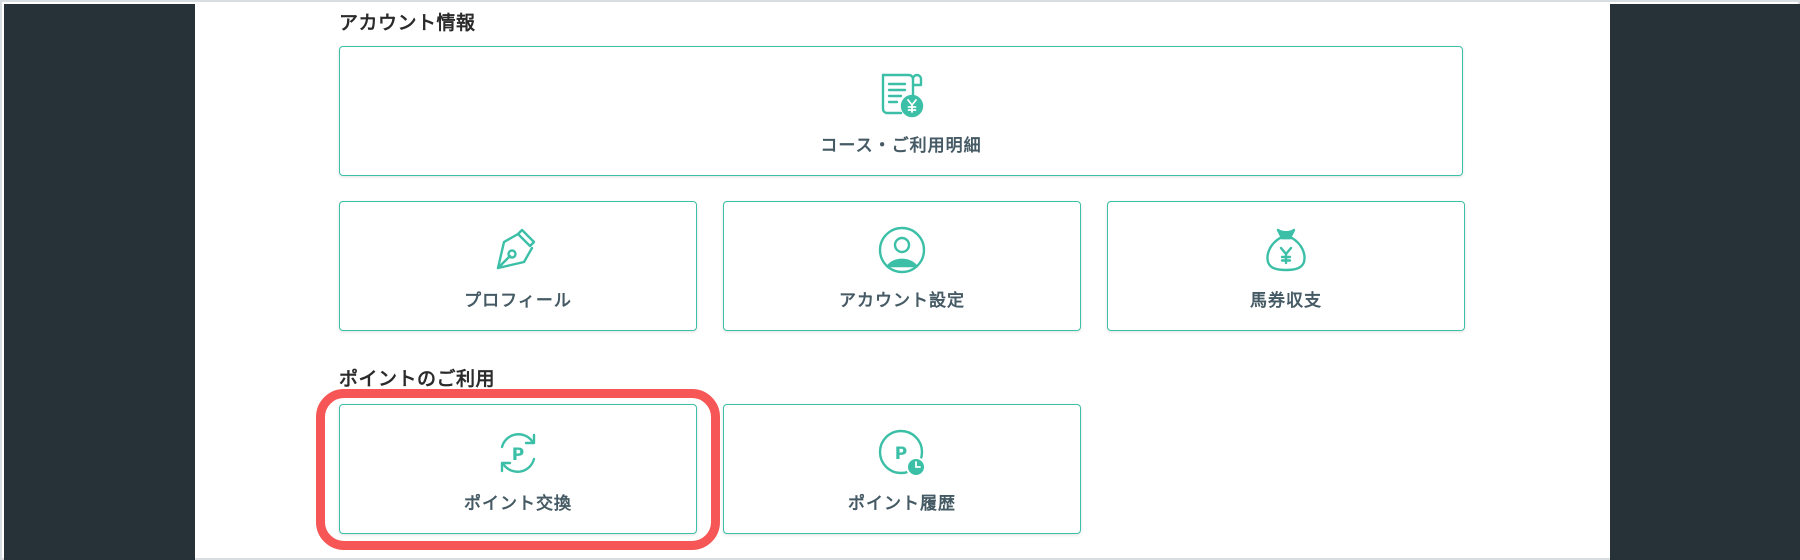 Image resolution: width=1800 pixels, height=560 pixels. I want to click on course-statement-card: コース・ご利用明細, so click(901, 111).